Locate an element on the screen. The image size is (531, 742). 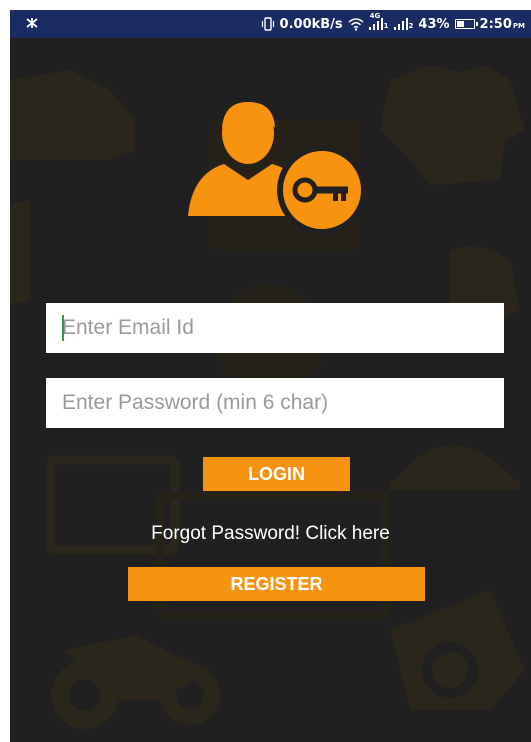
password-input is located at coordinates (275, 403).